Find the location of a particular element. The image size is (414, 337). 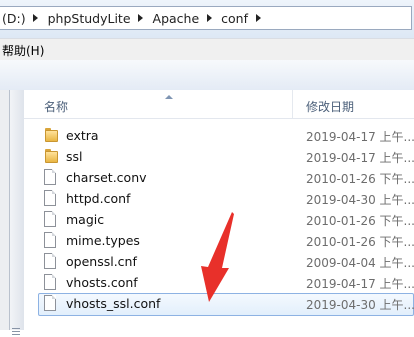

column-header: 名称 修改日期 is located at coordinates (219, 104).